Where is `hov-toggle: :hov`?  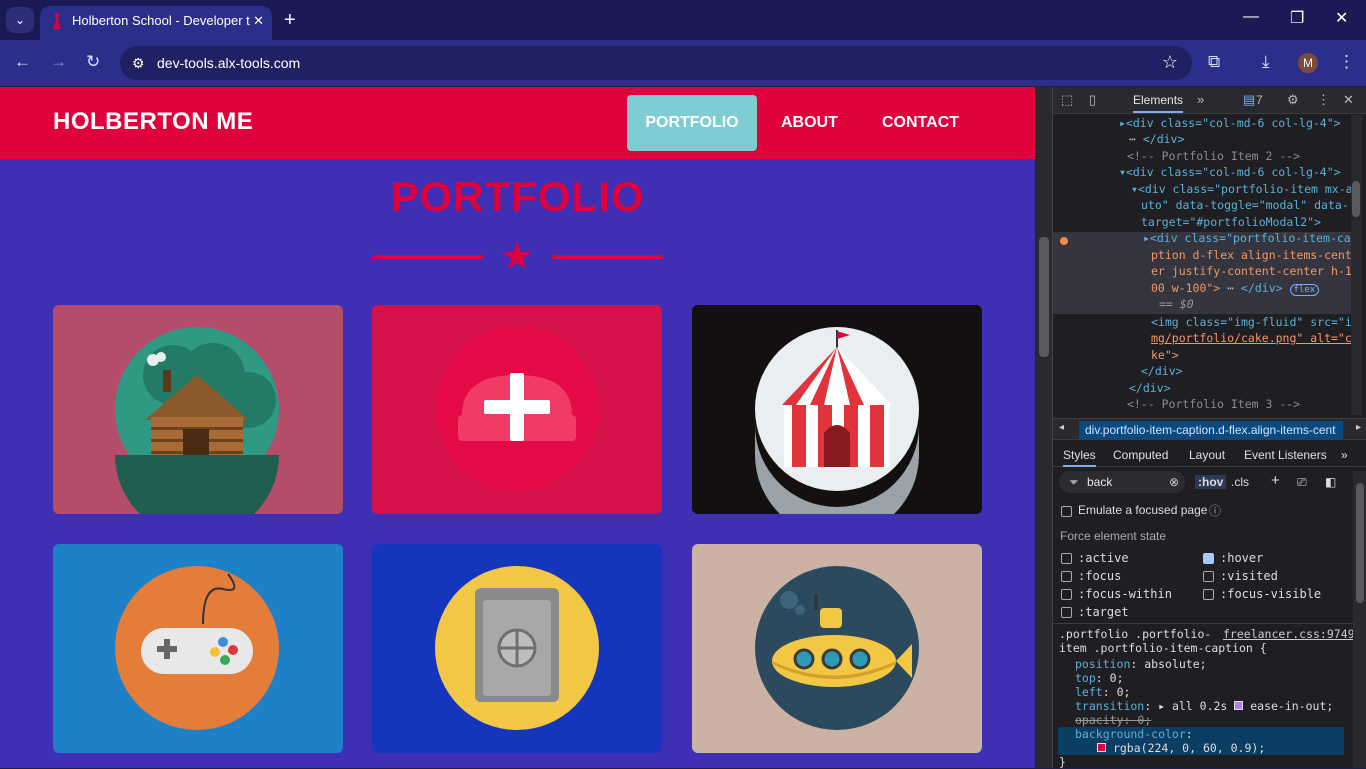
hov-toggle: :hov is located at coordinates (1211, 482).